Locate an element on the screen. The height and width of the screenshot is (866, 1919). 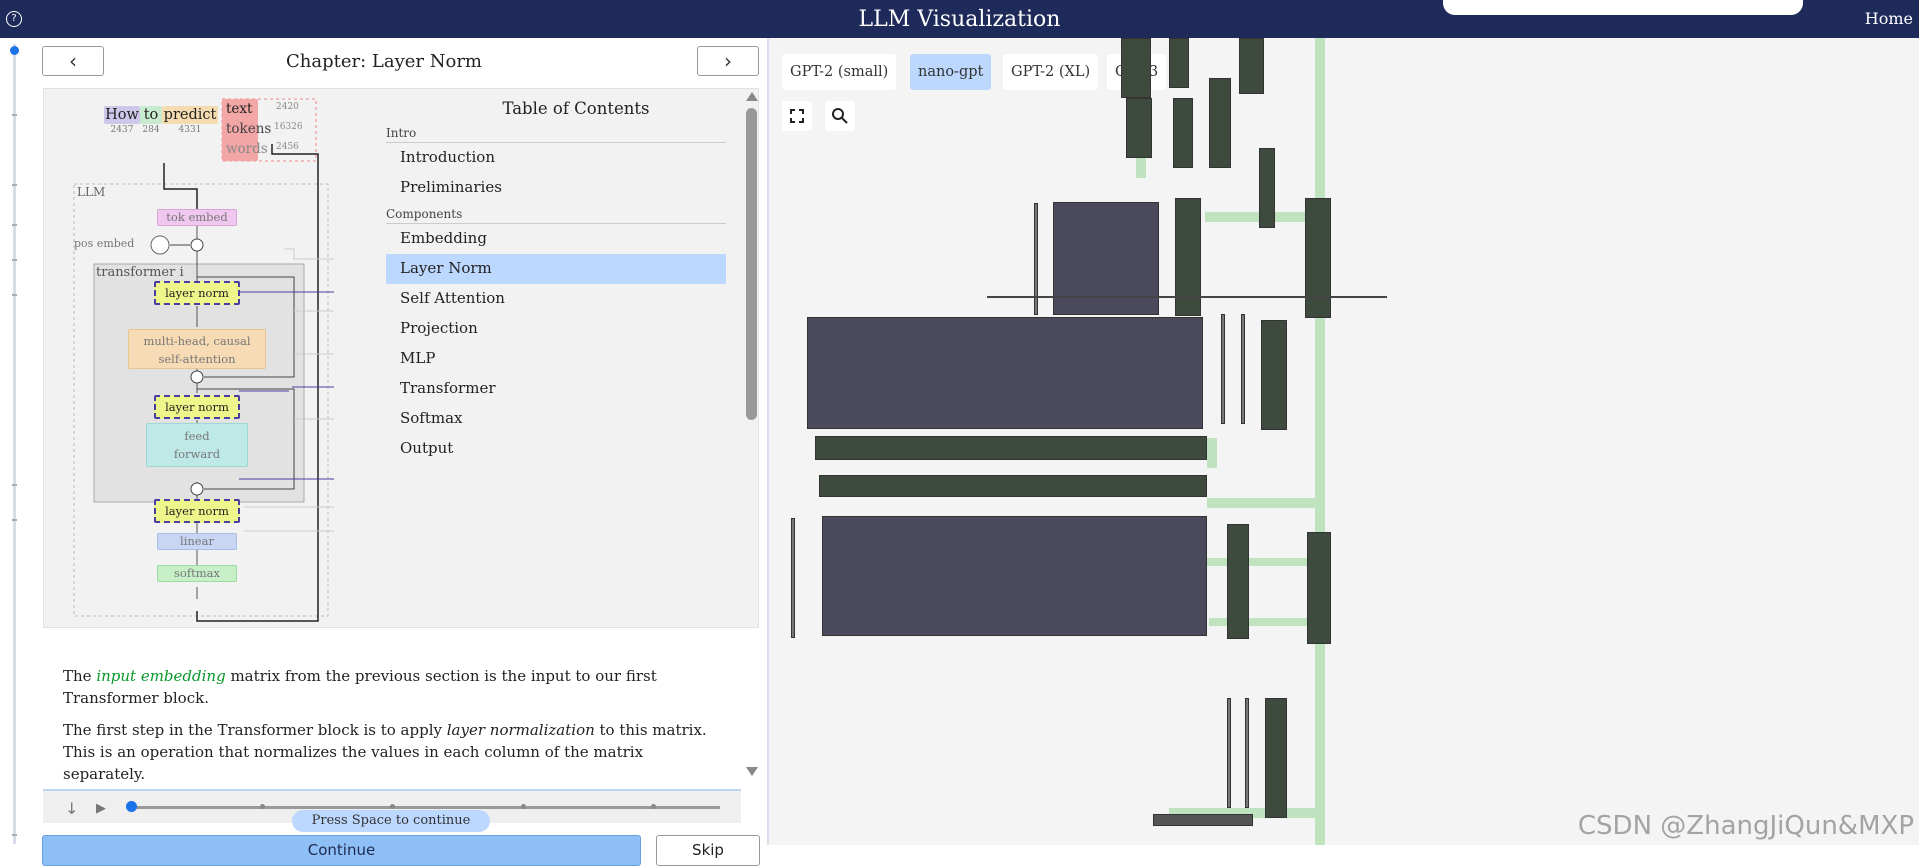
search-button is located at coordinates (840, 116).